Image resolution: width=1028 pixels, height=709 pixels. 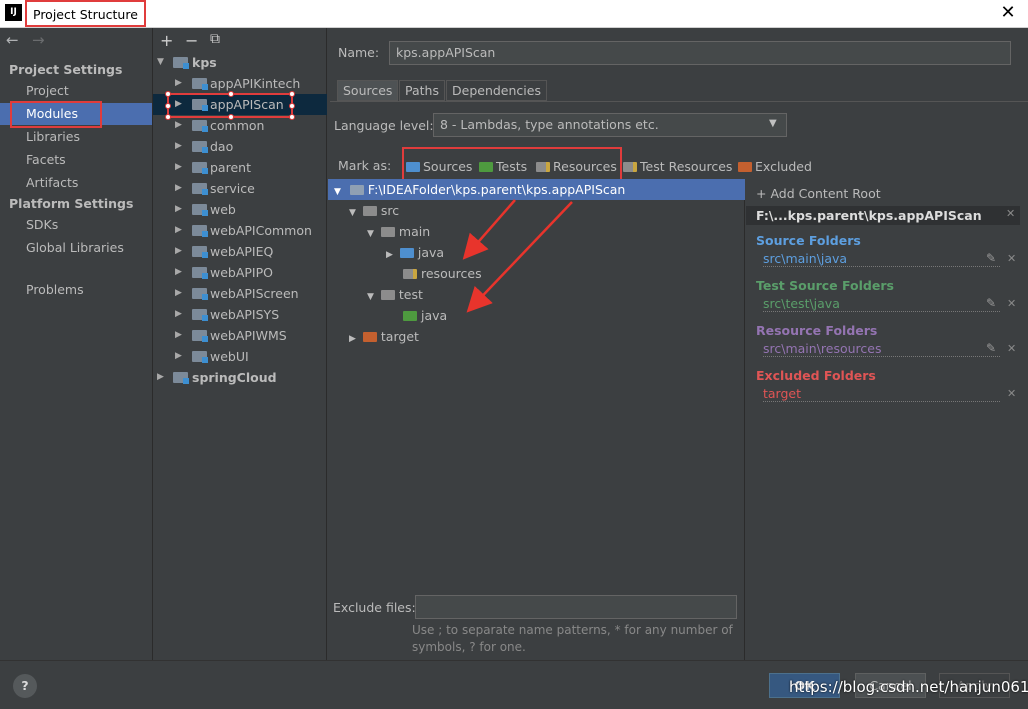 What do you see at coordinates (76, 137) in the screenshot?
I see `sidebar-item-libraries: Libraries` at bounding box center [76, 137].